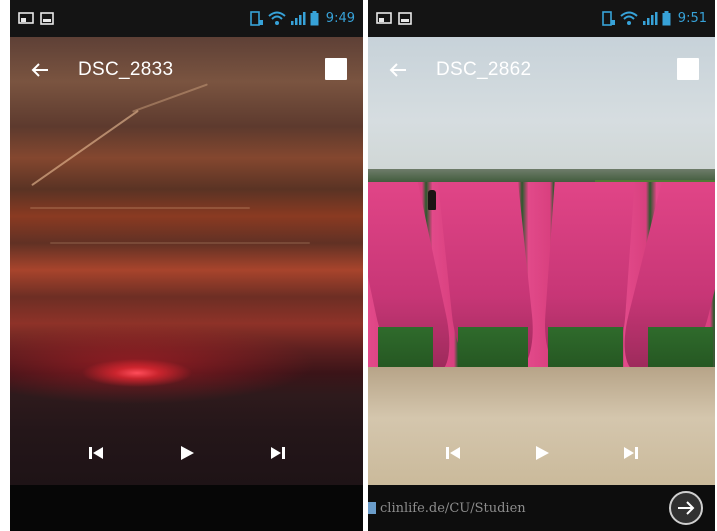  Describe the element at coordinates (126, 69) in the screenshot. I see `page-title: DSC_2833` at that location.